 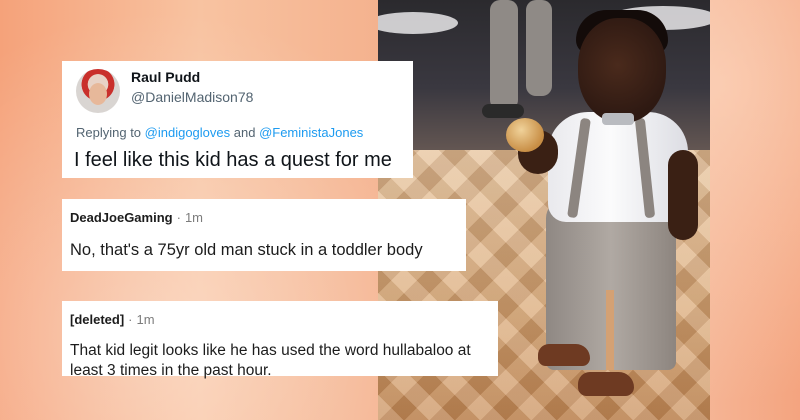 What do you see at coordinates (233, 160) in the screenshot?
I see `tweet-text: I feel like this kid has a quest for me` at bounding box center [233, 160].